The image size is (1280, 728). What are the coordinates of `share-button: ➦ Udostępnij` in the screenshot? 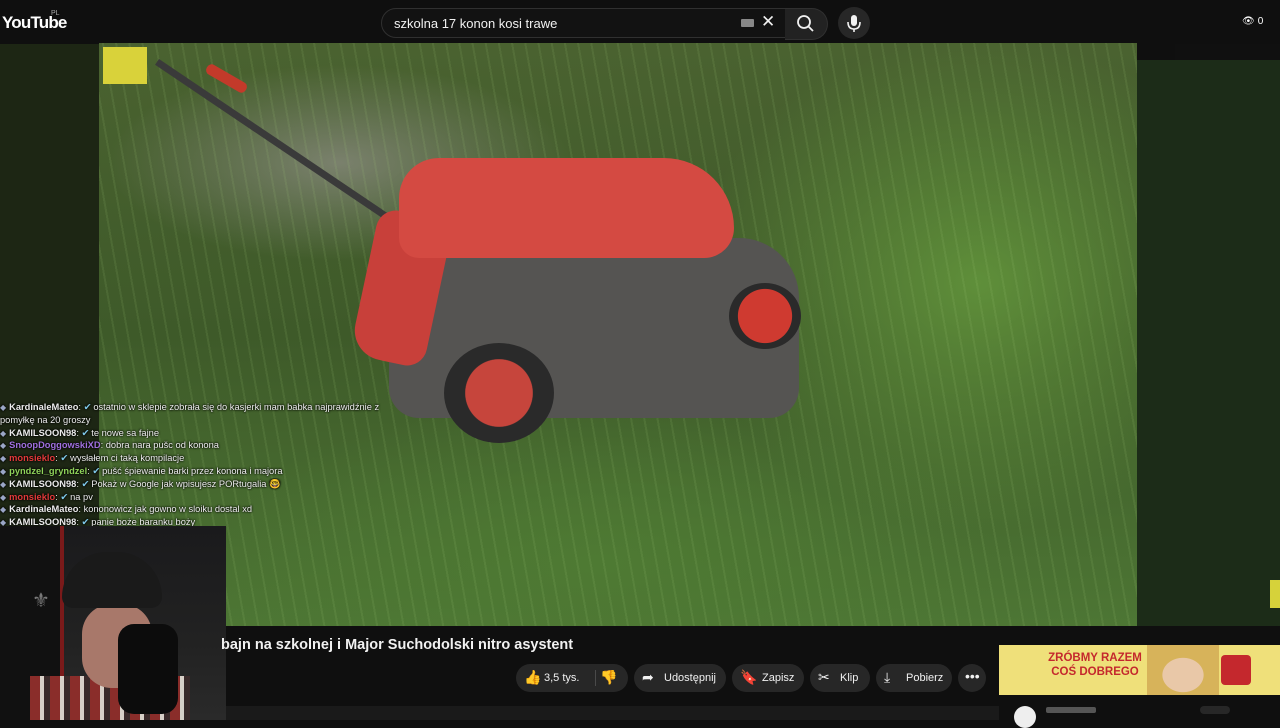 It's located at (680, 678).